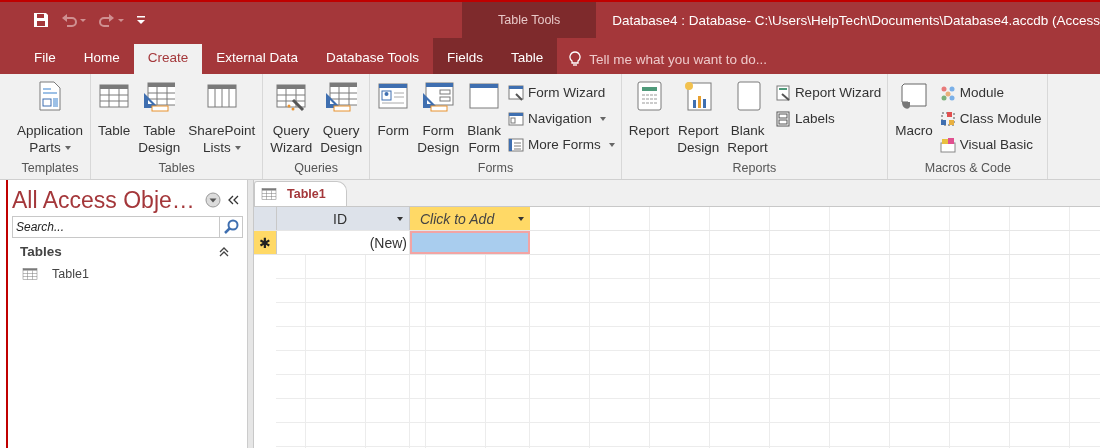 This screenshot has width=1100, height=448. Describe the element at coordinates (341, 96) in the screenshot. I see `query-design-icon` at that location.